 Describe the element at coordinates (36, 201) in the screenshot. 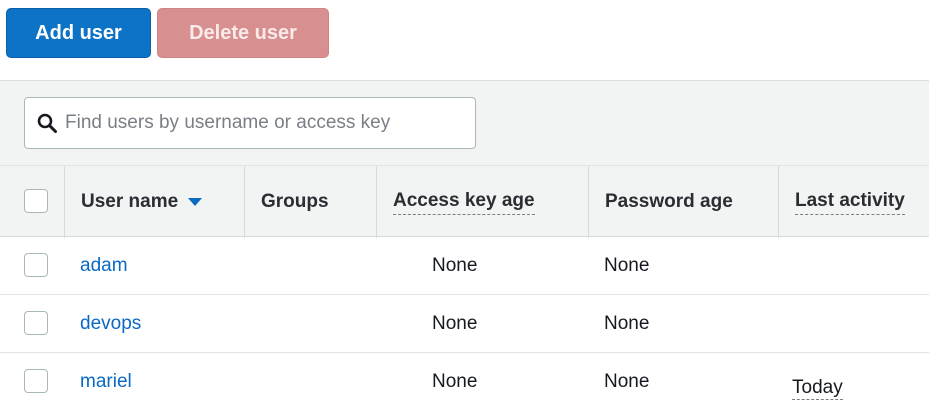

I see `select-all-checkbox` at that location.